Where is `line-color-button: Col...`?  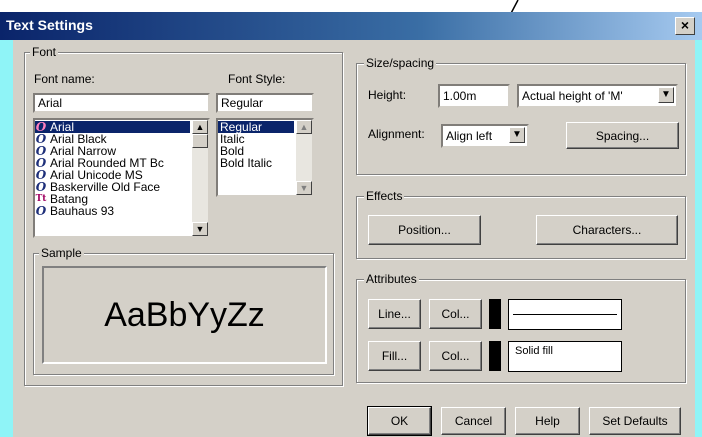
line-color-button: Col... is located at coordinates (455, 314).